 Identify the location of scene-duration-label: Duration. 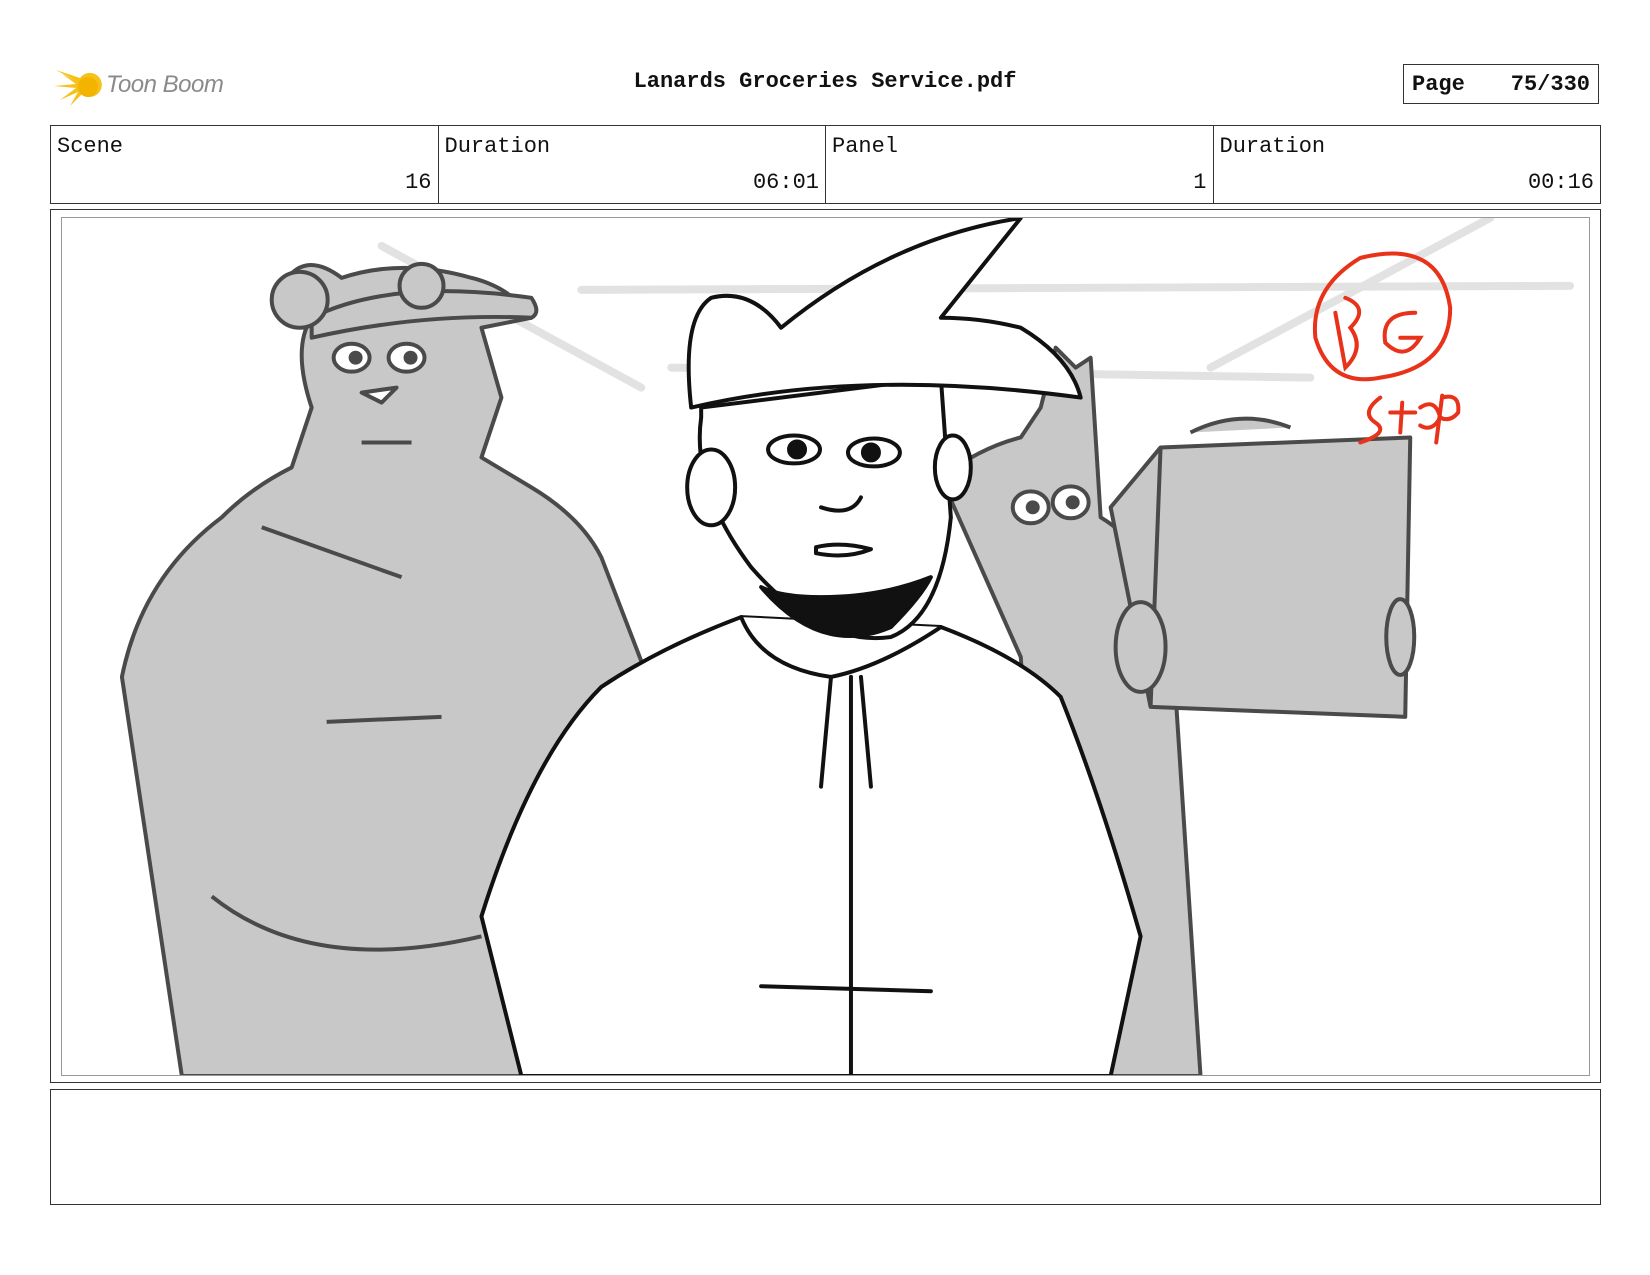
(497, 146).